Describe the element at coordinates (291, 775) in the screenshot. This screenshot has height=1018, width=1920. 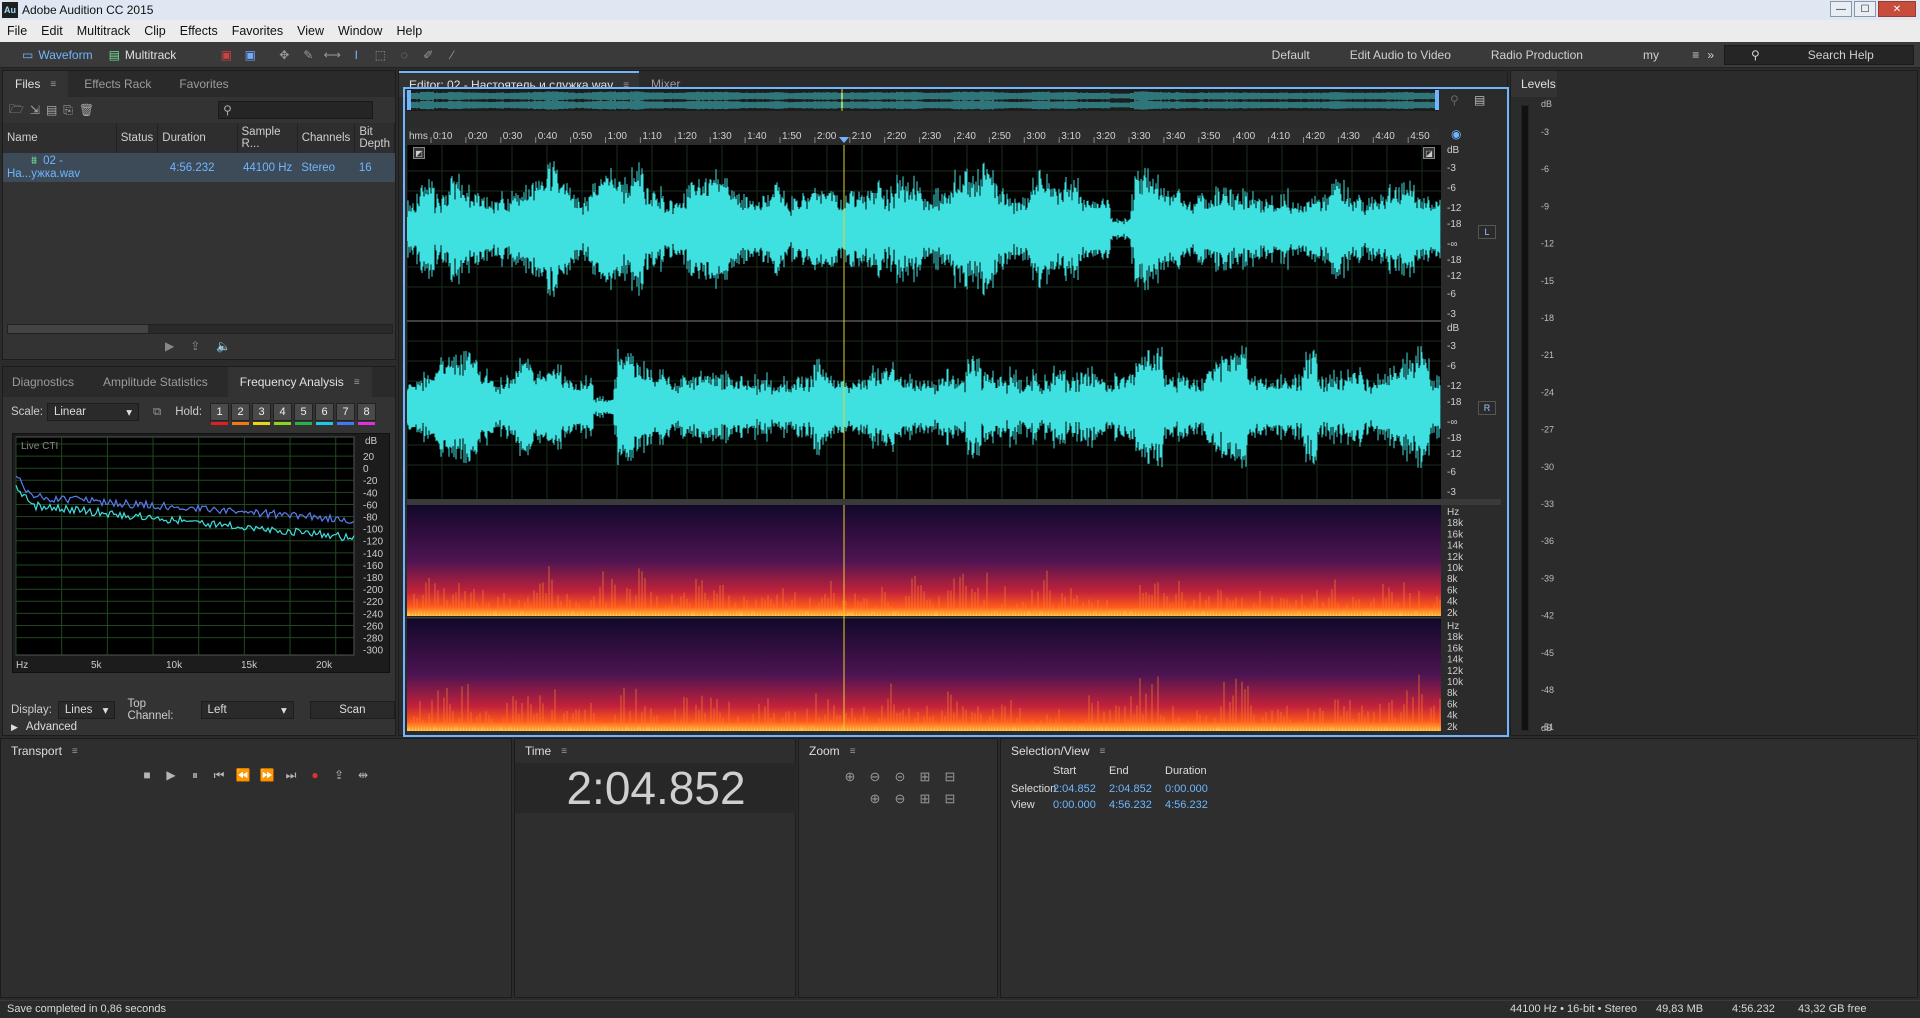
I see `go-to-end-icon: ⏭` at that location.